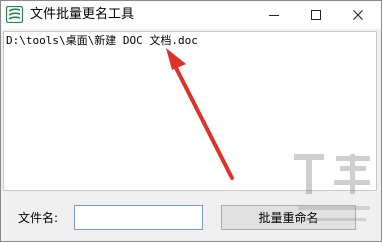 This screenshot has height=242, width=382. I want to click on filename-input, so click(138, 217).